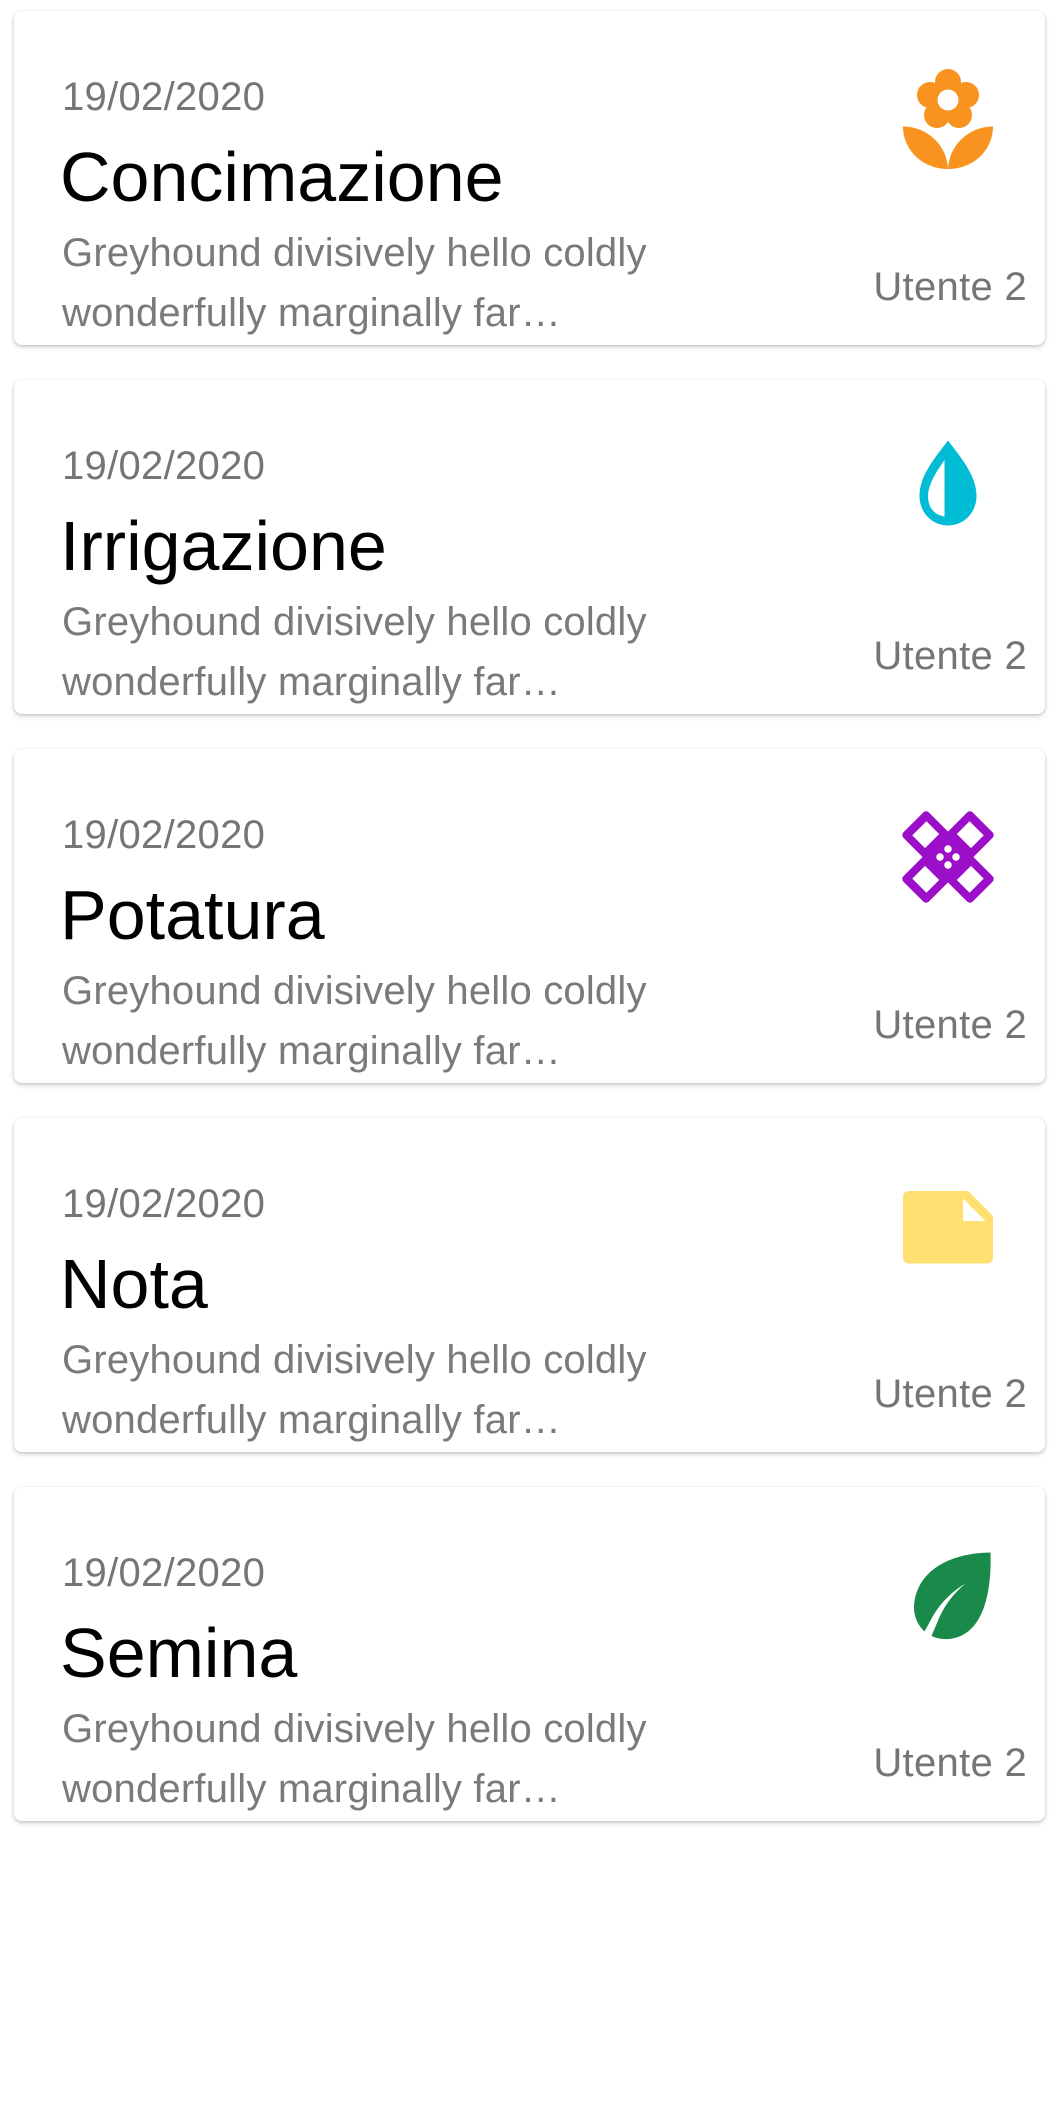 Image resolution: width=1059 pixels, height=2119 pixels. What do you see at coordinates (223, 546) in the screenshot?
I see `activity-title: Irrigazione` at bounding box center [223, 546].